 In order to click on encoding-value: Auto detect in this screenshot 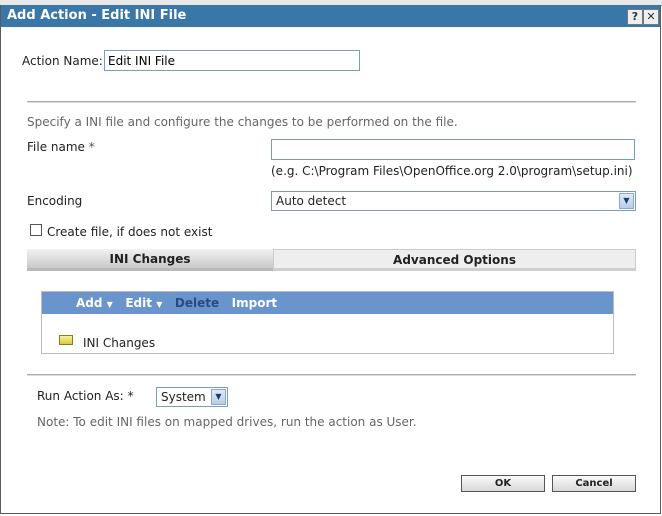, I will do `click(311, 201)`.